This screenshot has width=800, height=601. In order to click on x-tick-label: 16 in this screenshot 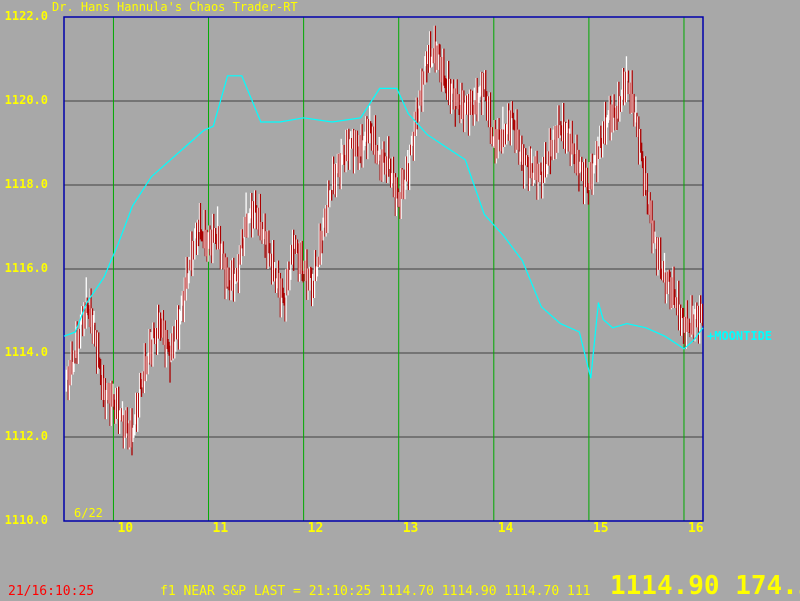, I will do `click(695, 528)`.